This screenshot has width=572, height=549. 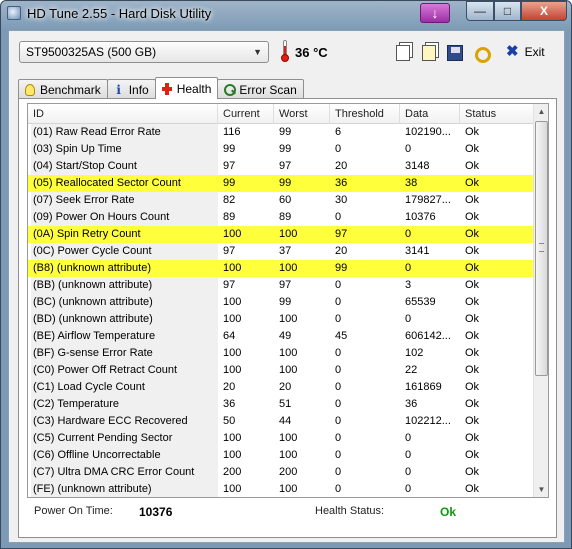 I want to click on cell-id: (BC) (unknown attribute), so click(x=123, y=302).